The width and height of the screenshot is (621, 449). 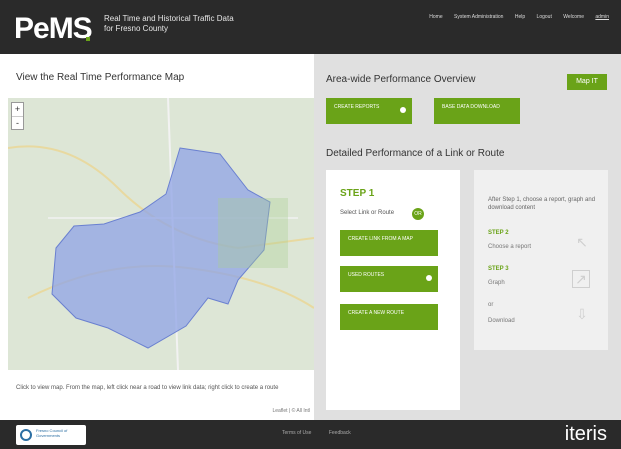 What do you see at coordinates (389, 317) in the screenshot?
I see `create-route-button: CREATE A NEW ROUTE` at bounding box center [389, 317].